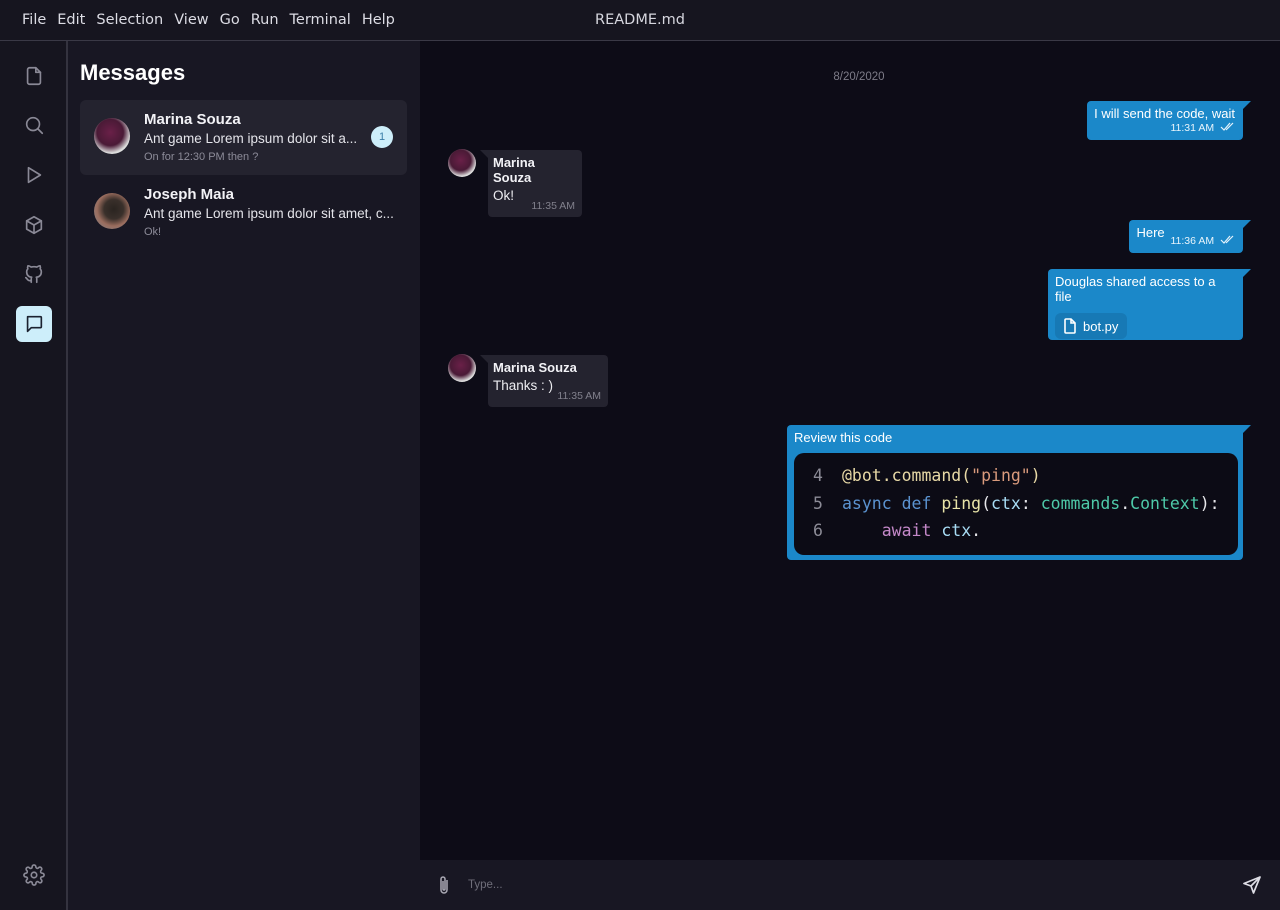 The image size is (1280, 910). What do you see at coordinates (859, 77) in the screenshot?
I see `date-label: 8/20/2020` at bounding box center [859, 77].